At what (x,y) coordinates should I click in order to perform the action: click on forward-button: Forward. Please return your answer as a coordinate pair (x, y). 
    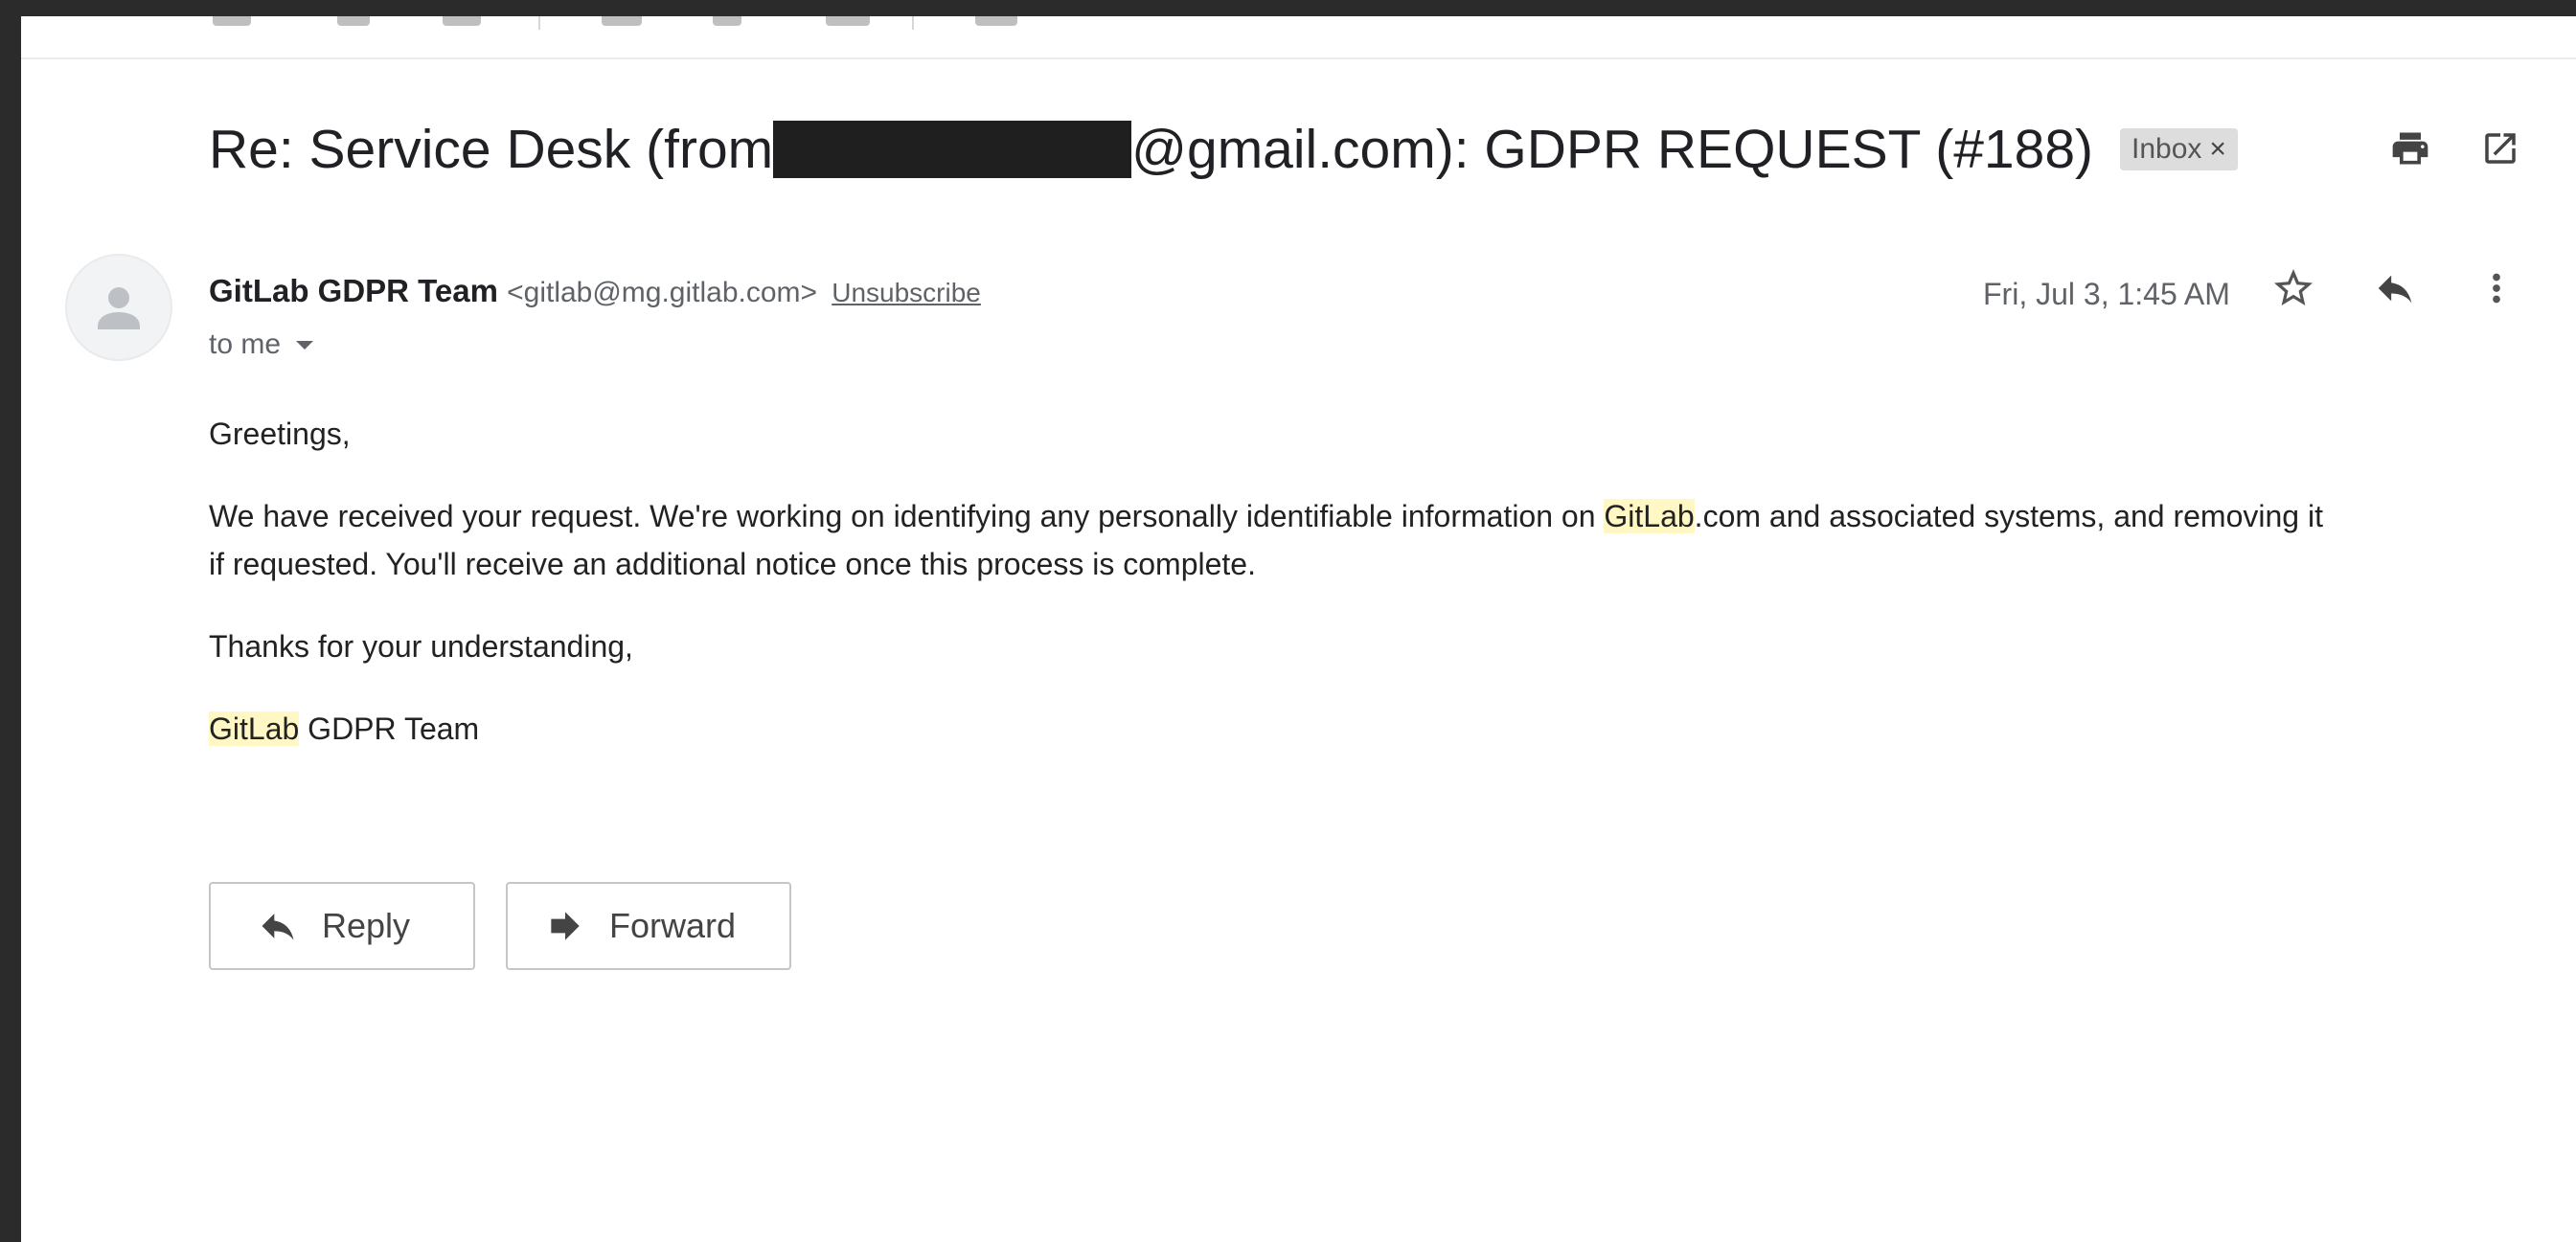
    Looking at the image, I should click on (649, 926).